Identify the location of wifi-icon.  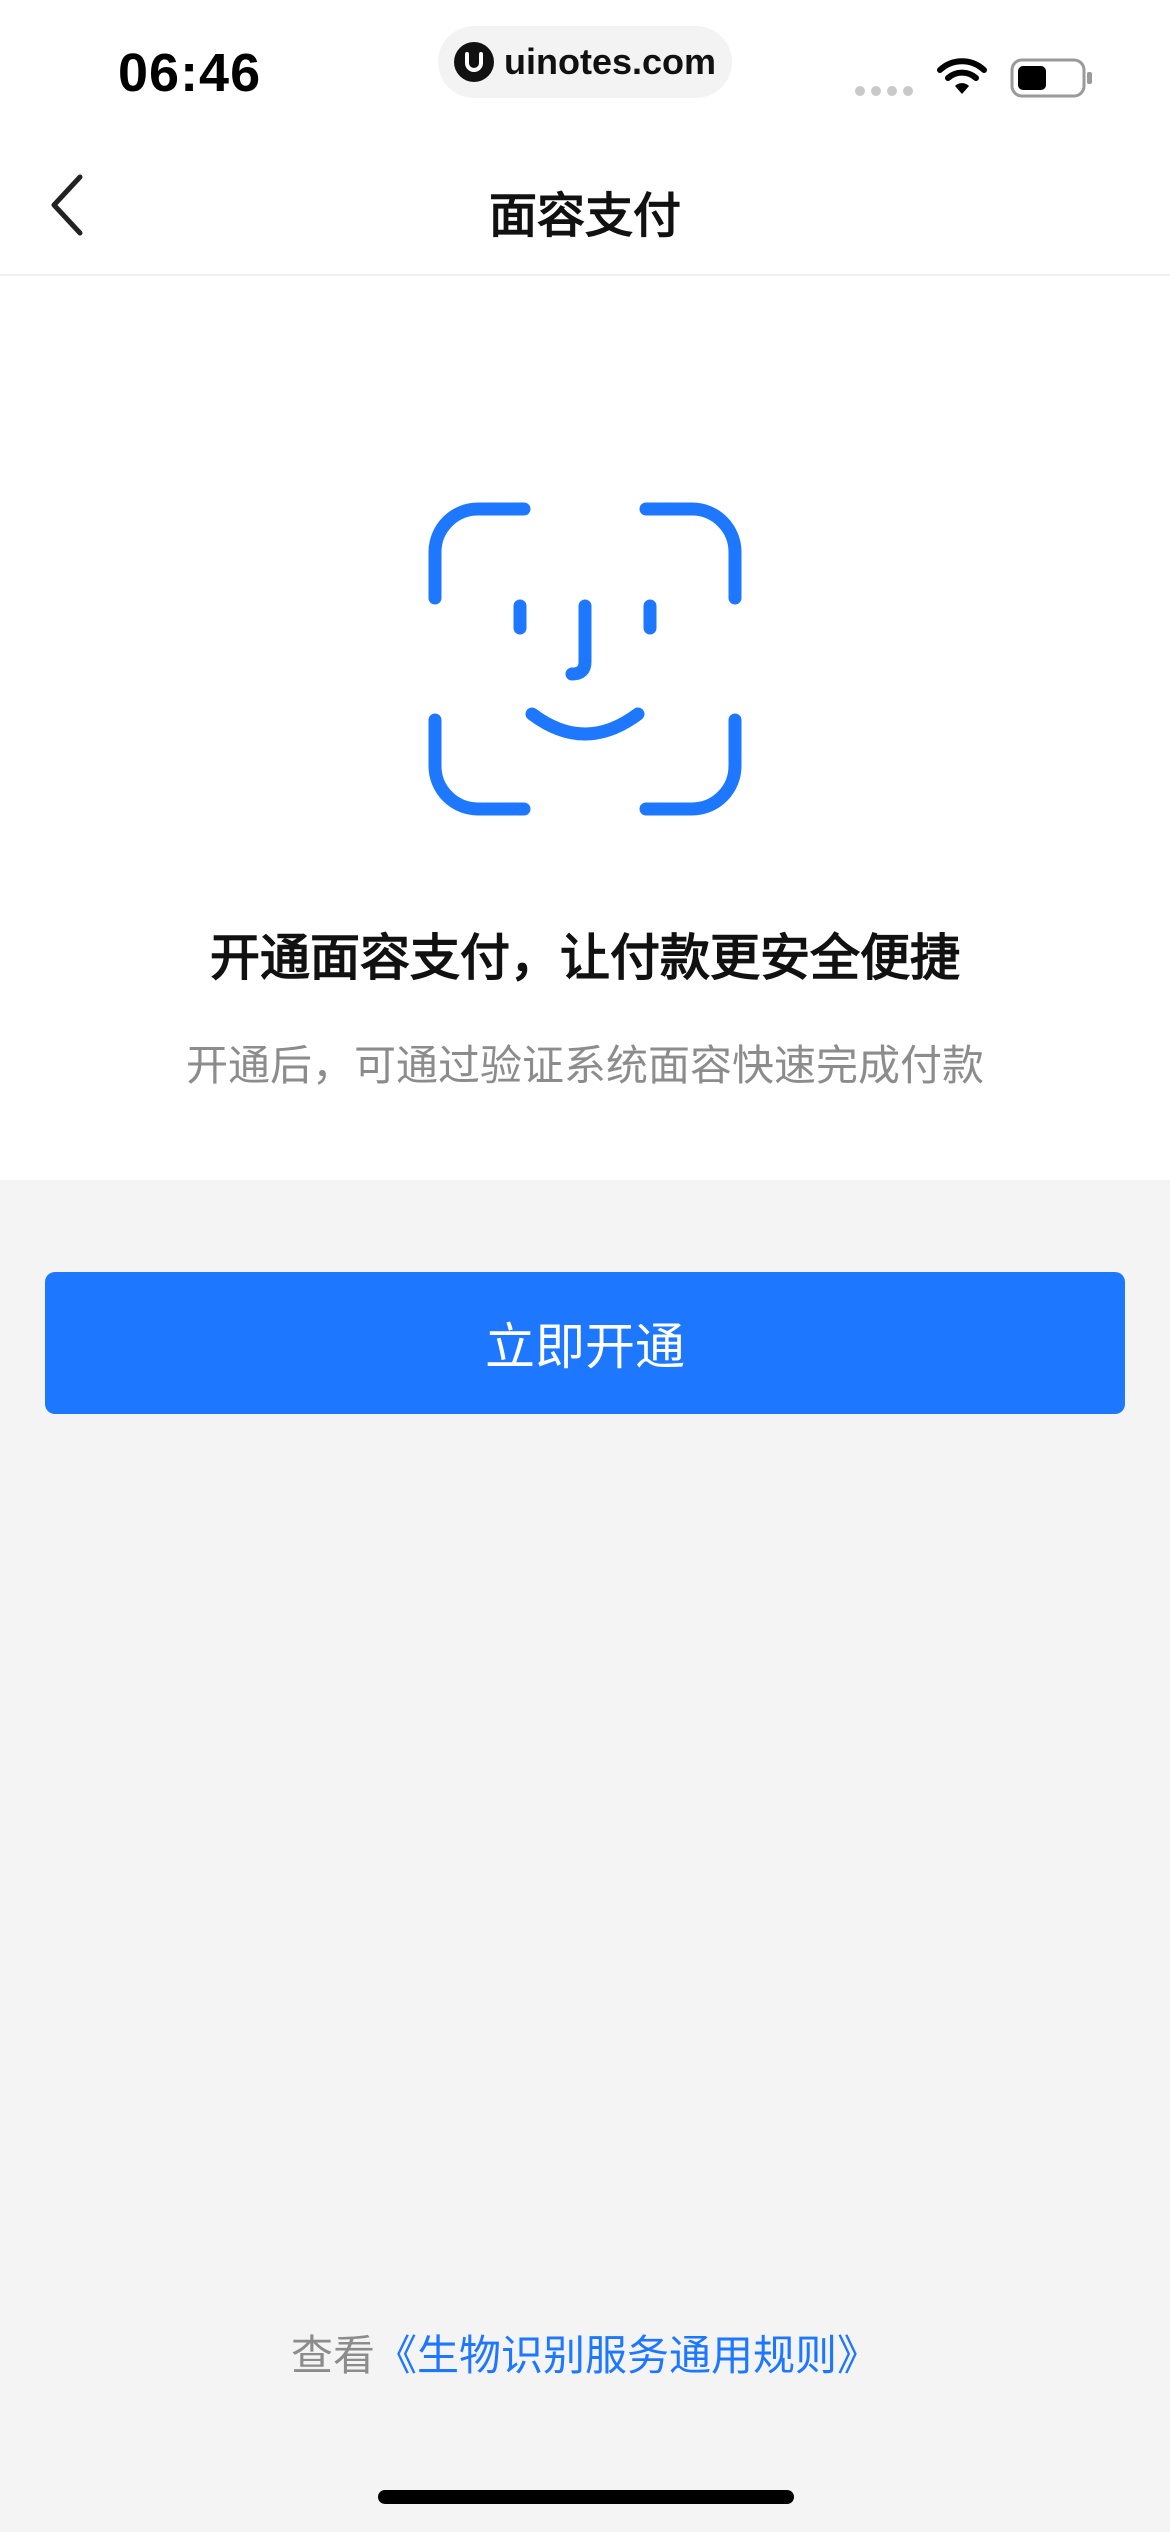
(962, 76).